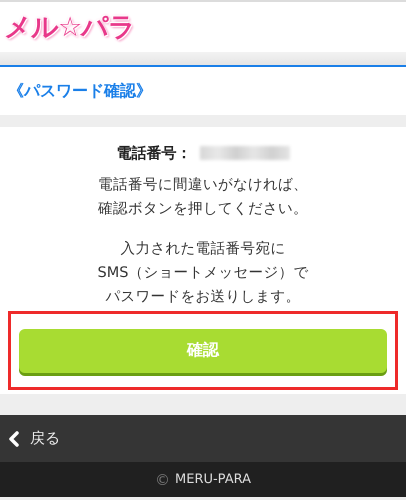 This screenshot has width=406, height=500. Describe the element at coordinates (213, 479) in the screenshot. I see `footer-text: MERU-PARA` at that location.